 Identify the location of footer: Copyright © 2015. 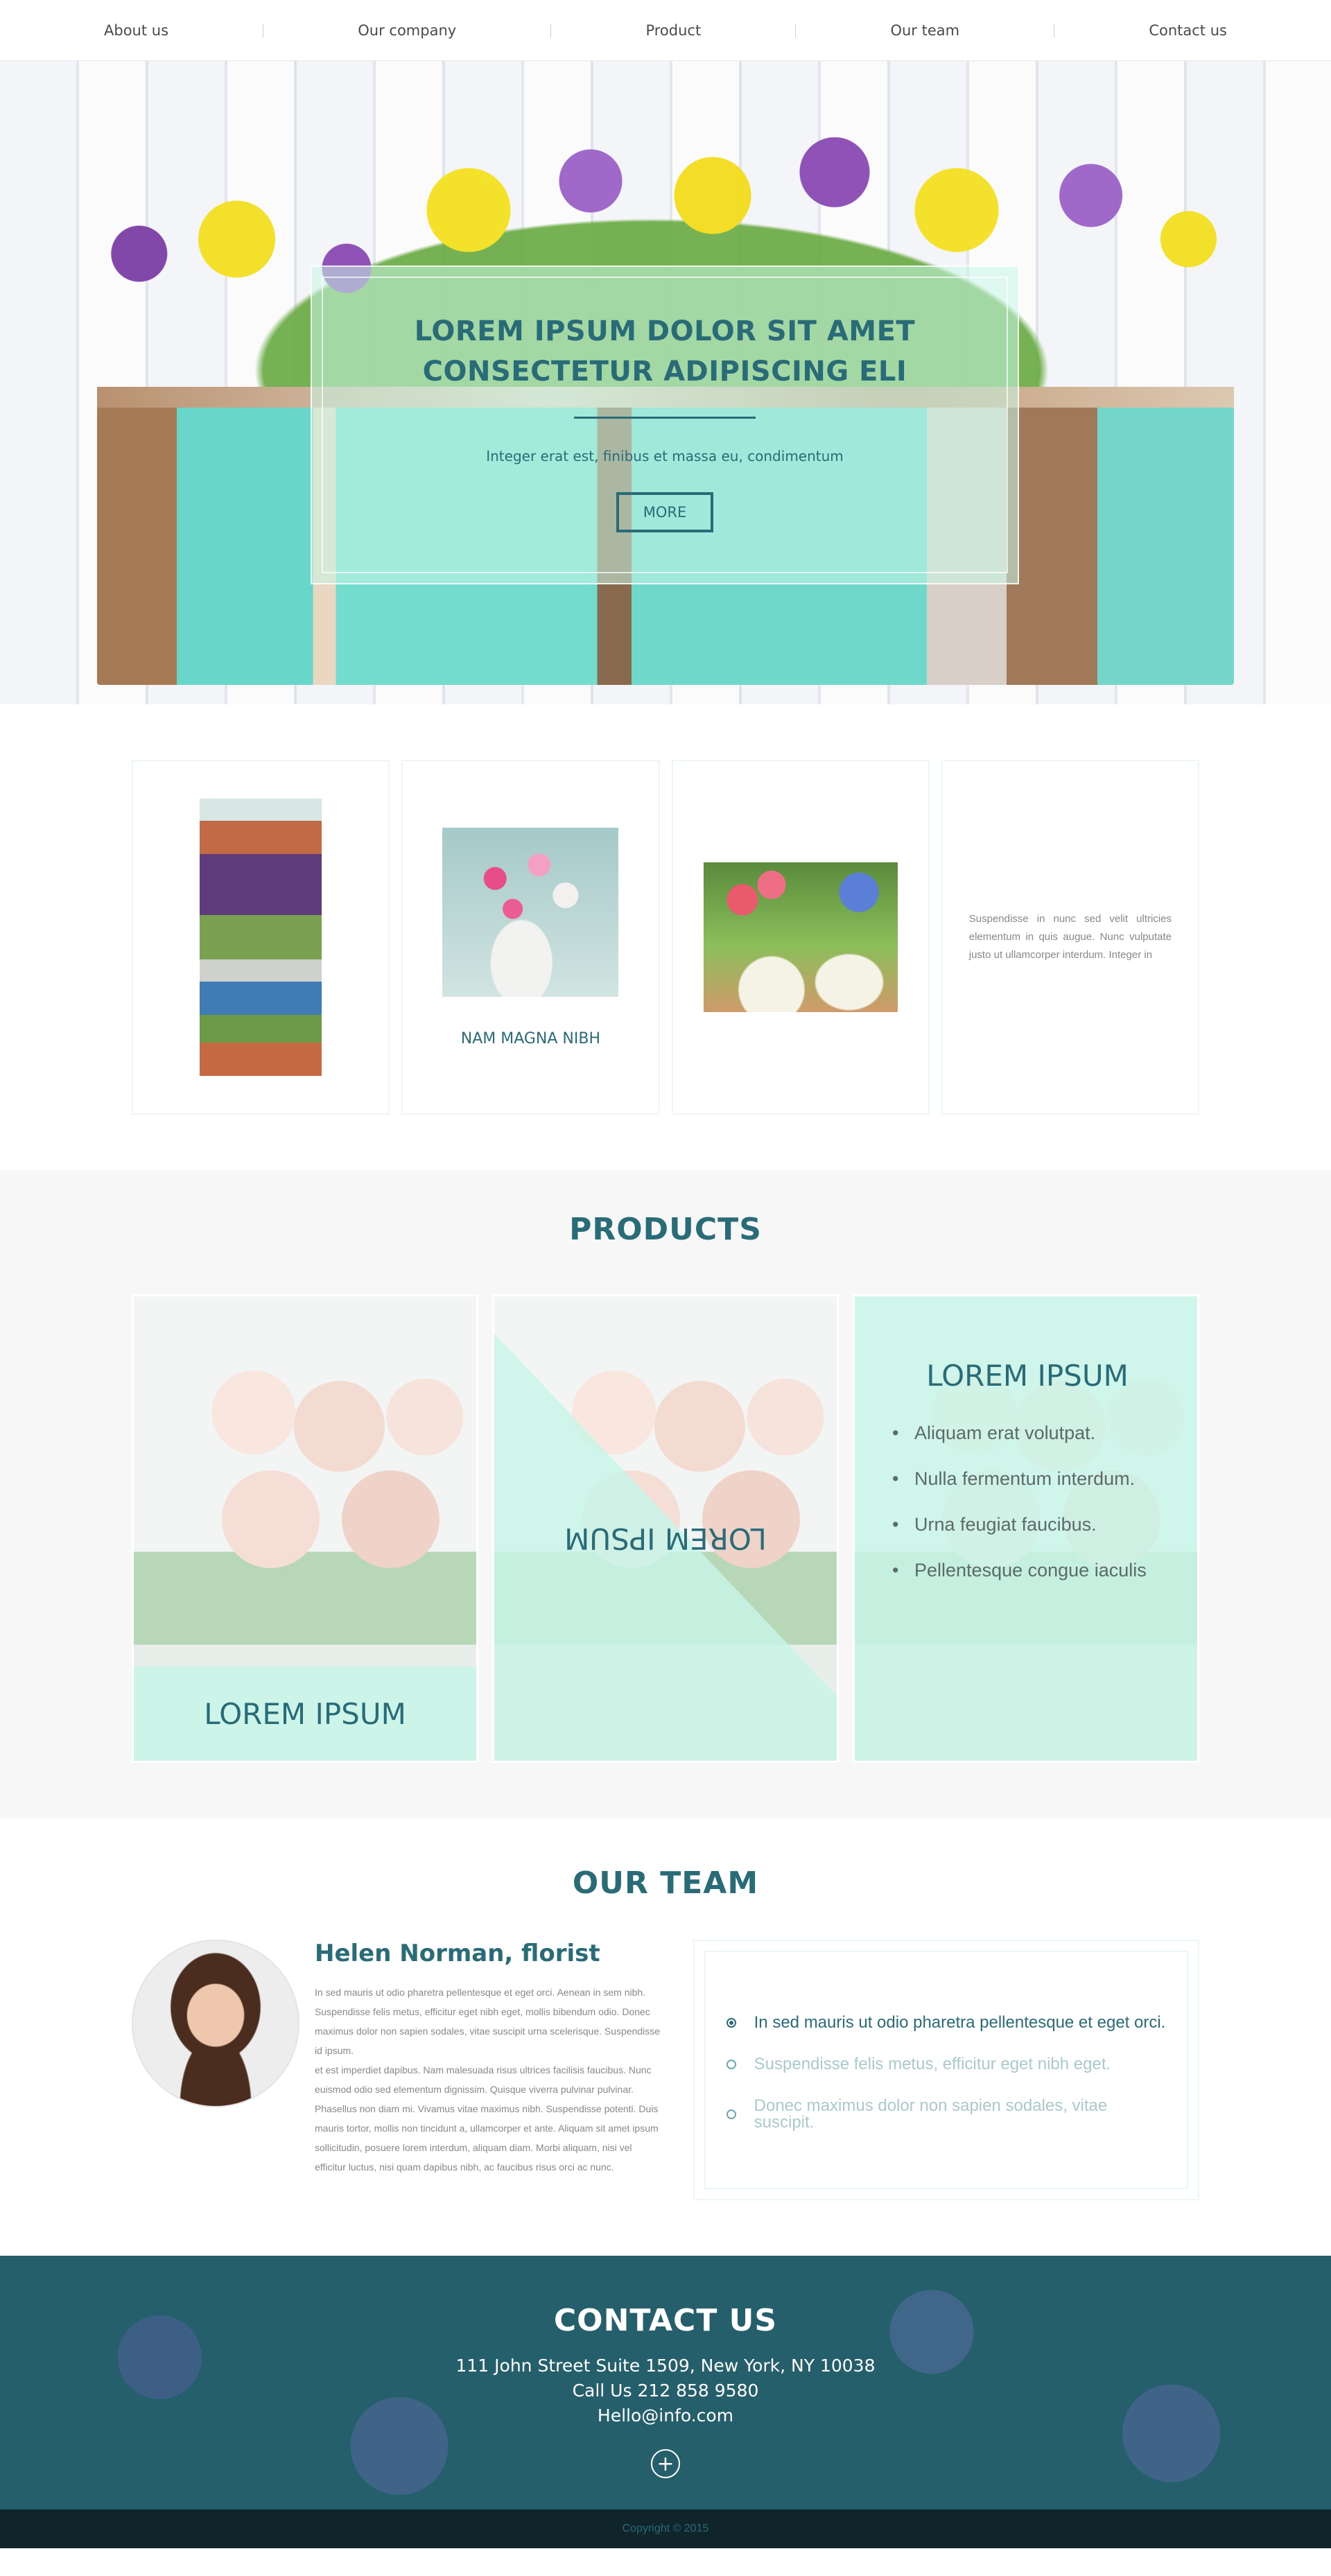
(665, 2528).